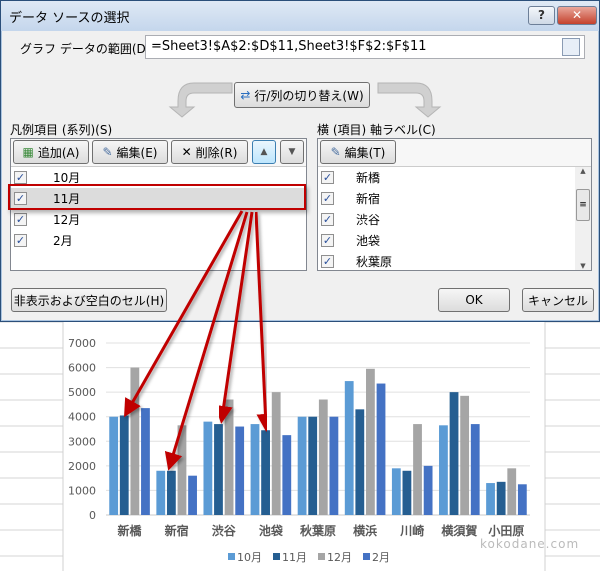  I want to click on series-item: ✓ 12月, so click(158, 219).